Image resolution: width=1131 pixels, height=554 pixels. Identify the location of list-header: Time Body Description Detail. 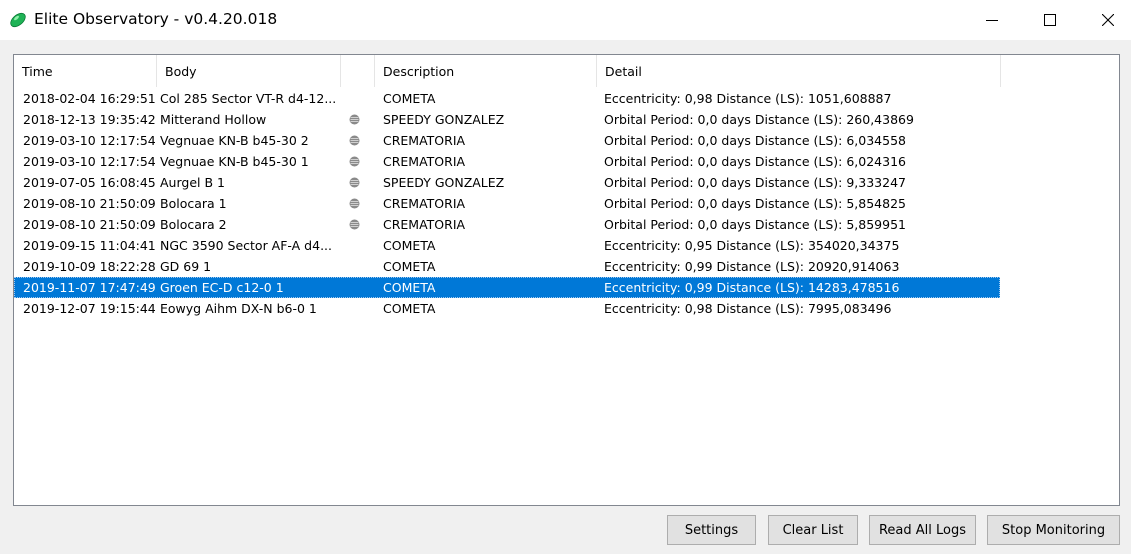
(566, 71).